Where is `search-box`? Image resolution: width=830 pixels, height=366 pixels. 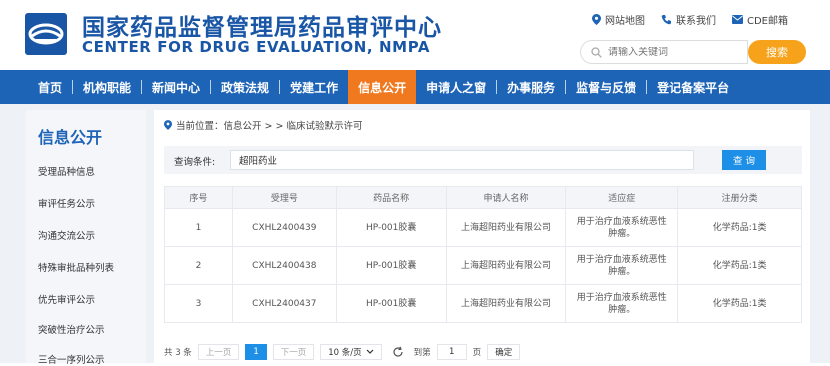
search-box is located at coordinates (664, 52).